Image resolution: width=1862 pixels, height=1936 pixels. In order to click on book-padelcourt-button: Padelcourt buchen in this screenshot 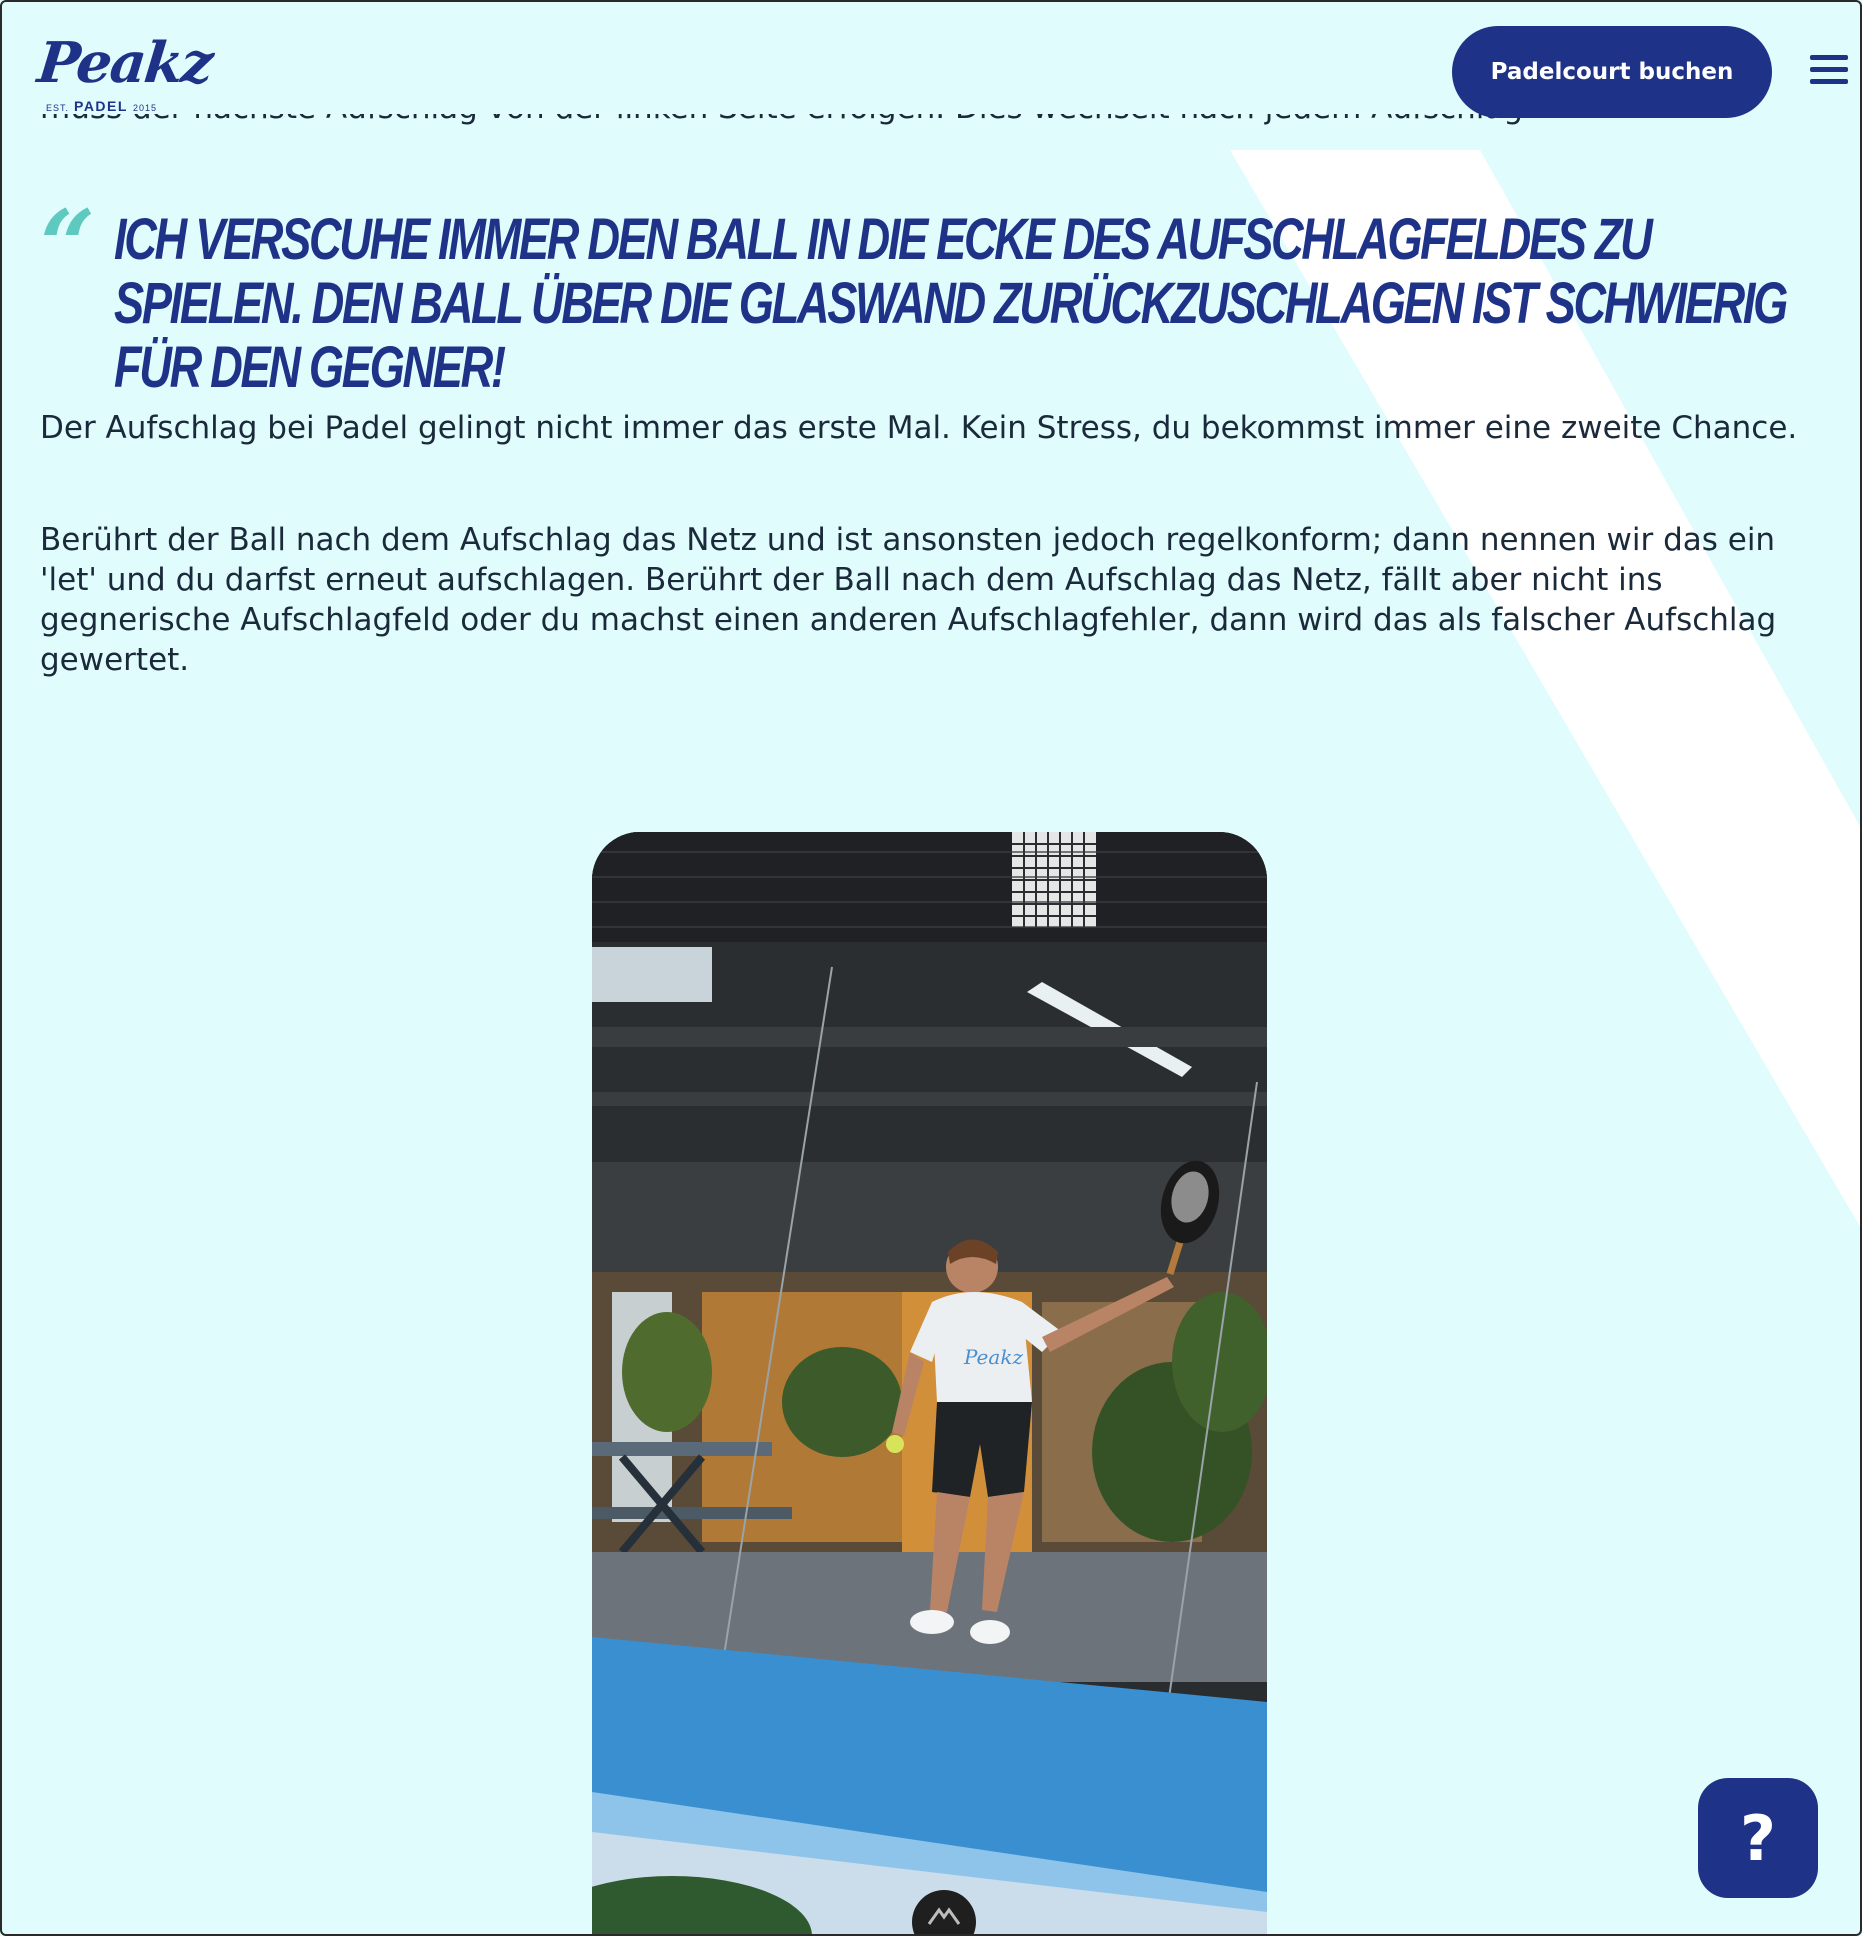, I will do `click(1612, 72)`.